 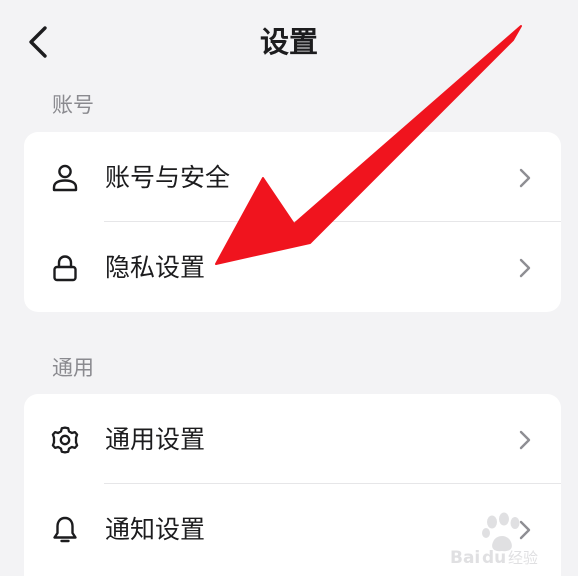 What do you see at coordinates (65, 440) in the screenshot?
I see `gear-icon` at bounding box center [65, 440].